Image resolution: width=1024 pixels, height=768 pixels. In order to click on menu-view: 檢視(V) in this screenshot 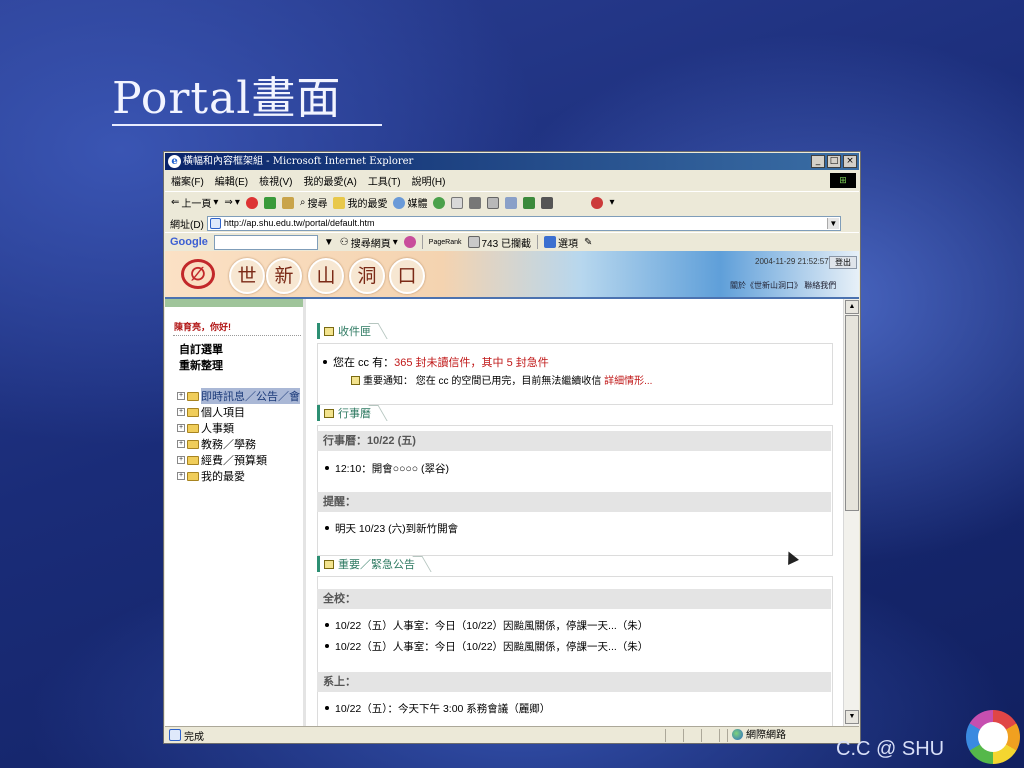, I will do `click(275, 180)`.